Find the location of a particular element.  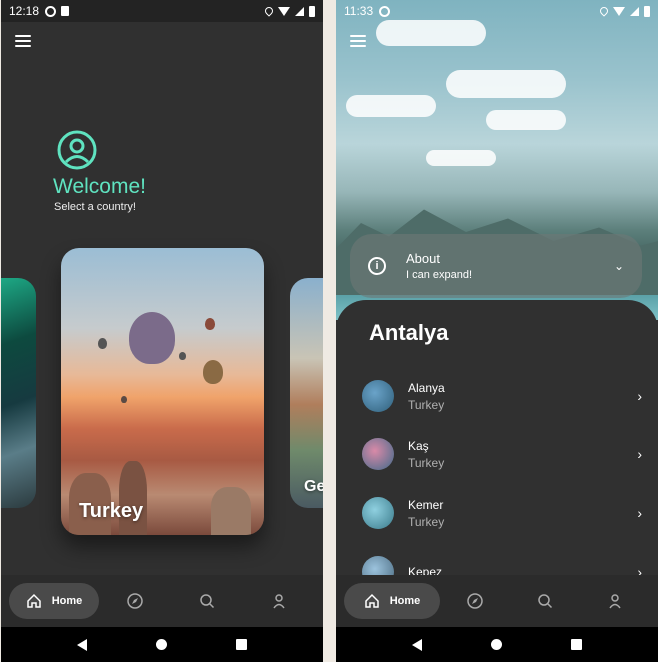

city-list-item: Alanya Turkey › is located at coordinates (502, 396).